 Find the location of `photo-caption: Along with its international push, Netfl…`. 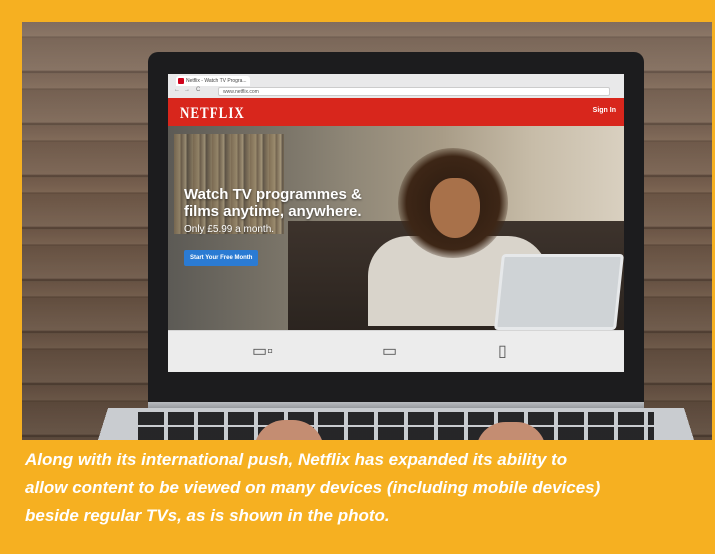

photo-caption: Along with its international push, Netfl… is located at coordinates (365, 488).